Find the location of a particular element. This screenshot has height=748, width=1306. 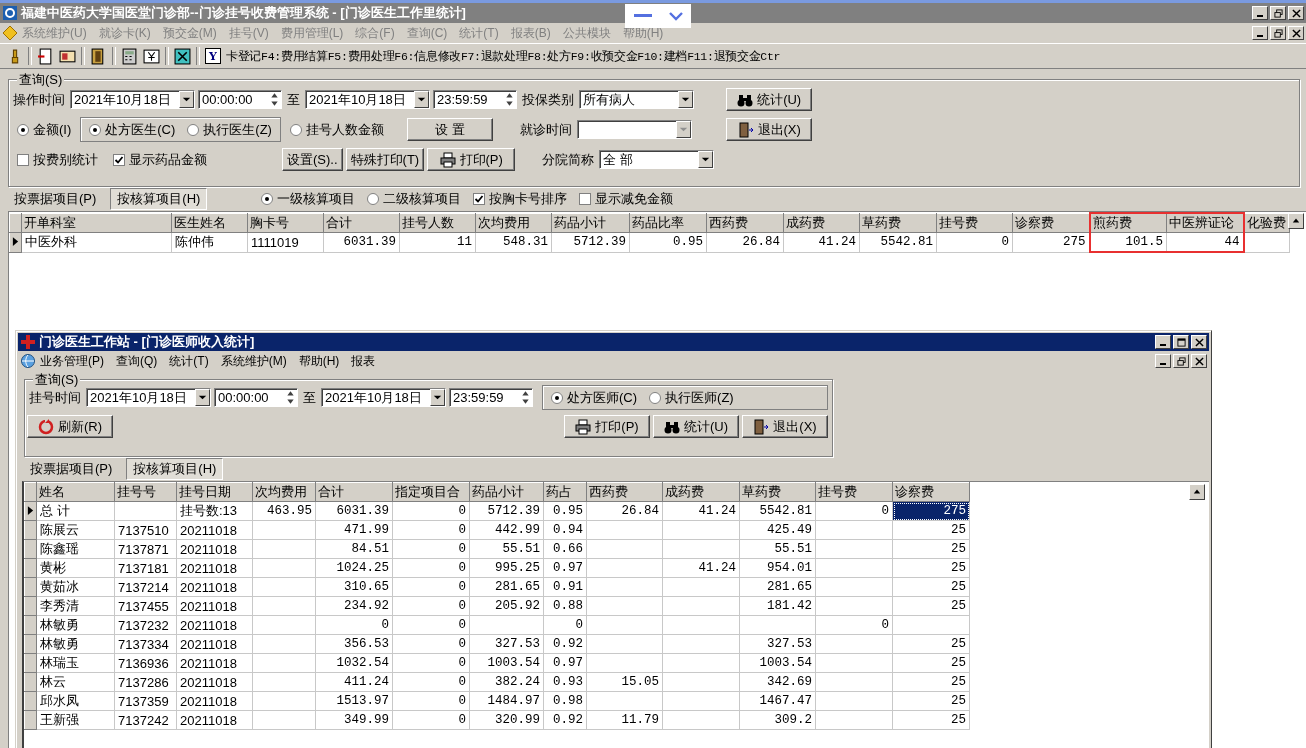

radio-option: 处方医师(C) is located at coordinates (594, 397).